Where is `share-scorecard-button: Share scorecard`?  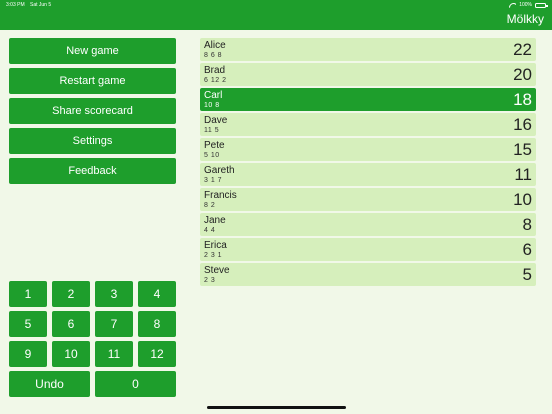 share-scorecard-button: Share scorecard is located at coordinates (92, 111).